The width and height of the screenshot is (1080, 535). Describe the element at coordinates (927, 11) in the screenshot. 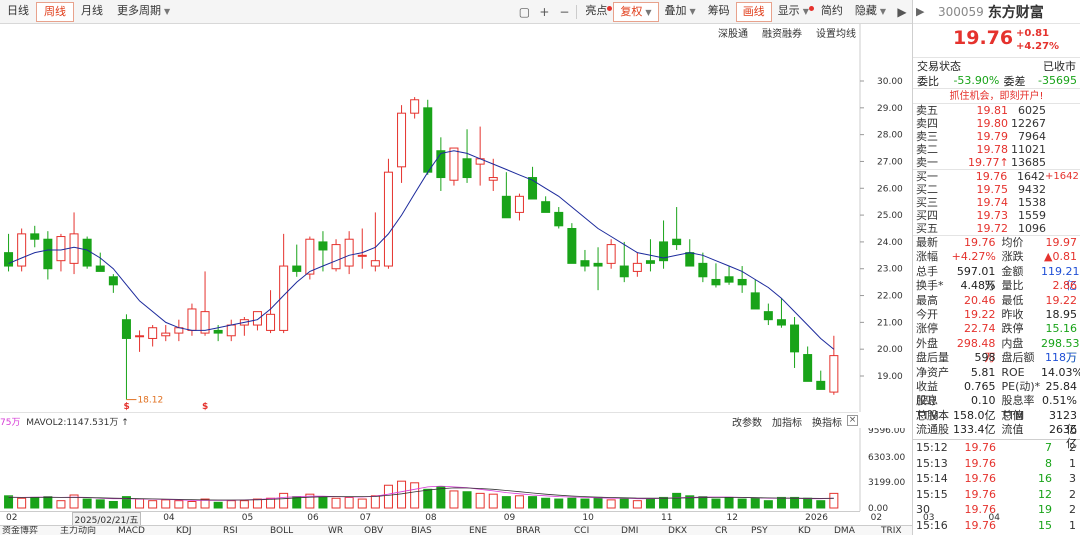

I see `expand-icon: ▶` at that location.